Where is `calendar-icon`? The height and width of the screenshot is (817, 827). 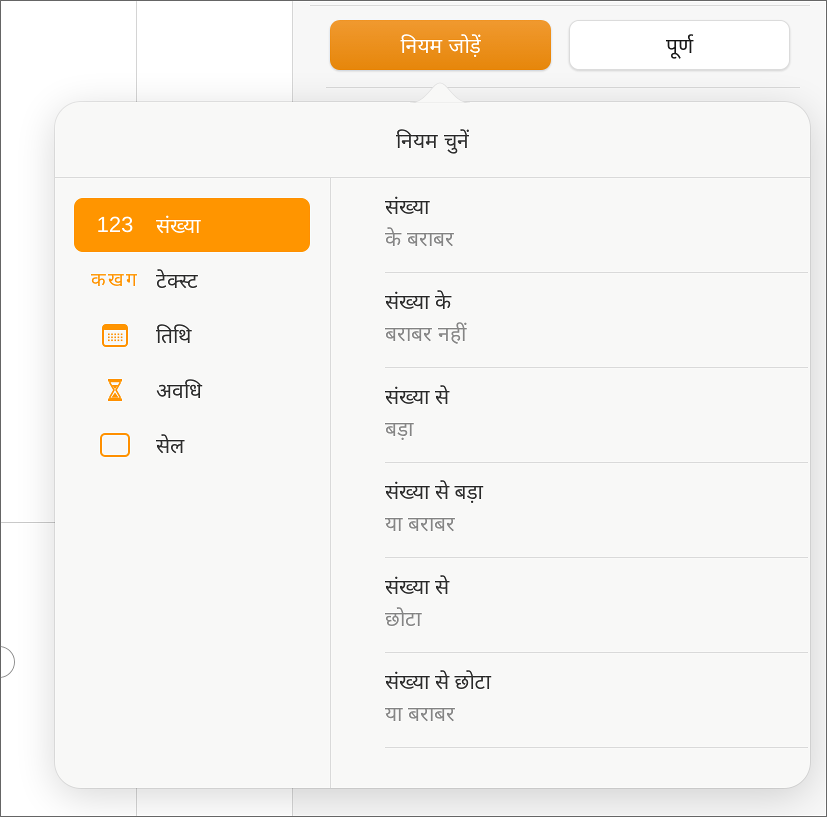
calendar-icon is located at coordinates (115, 335).